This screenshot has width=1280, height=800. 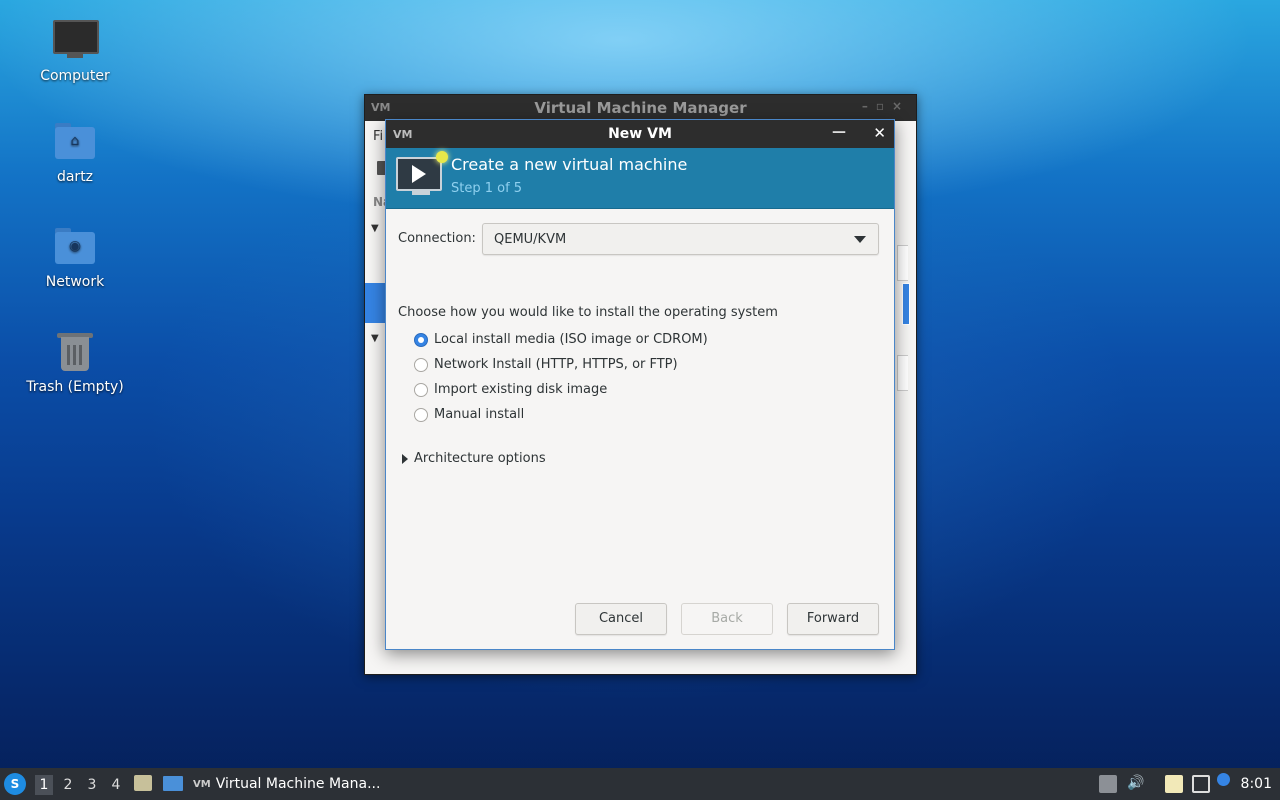 I want to click on wizard-banner: Create a new virtual machine Step 1 of 5, so click(x=640, y=178).